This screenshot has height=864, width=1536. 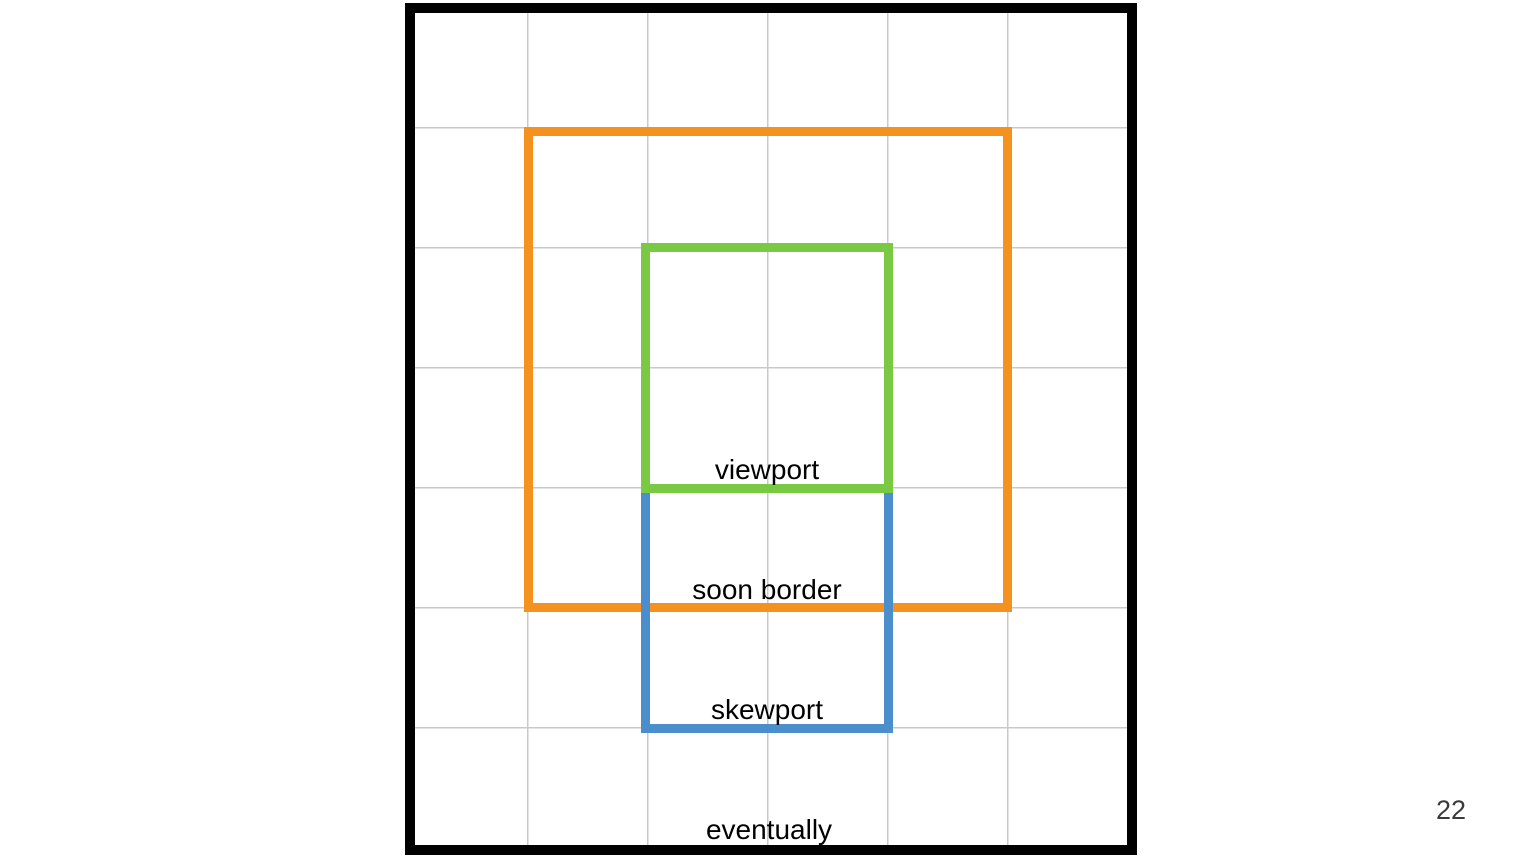 I want to click on page-number: 22, so click(x=1450, y=810).